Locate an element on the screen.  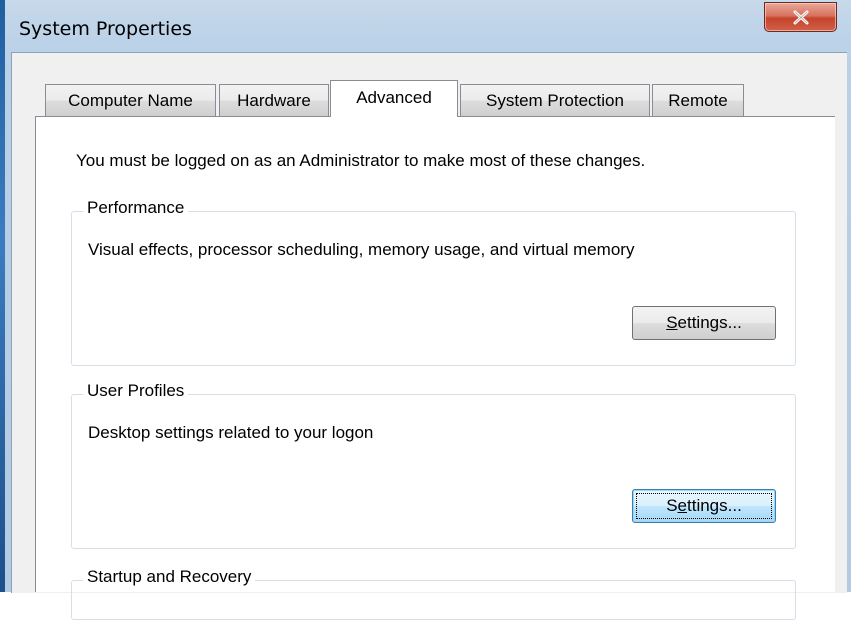
button-mnemonic: S is located at coordinates (672, 322).